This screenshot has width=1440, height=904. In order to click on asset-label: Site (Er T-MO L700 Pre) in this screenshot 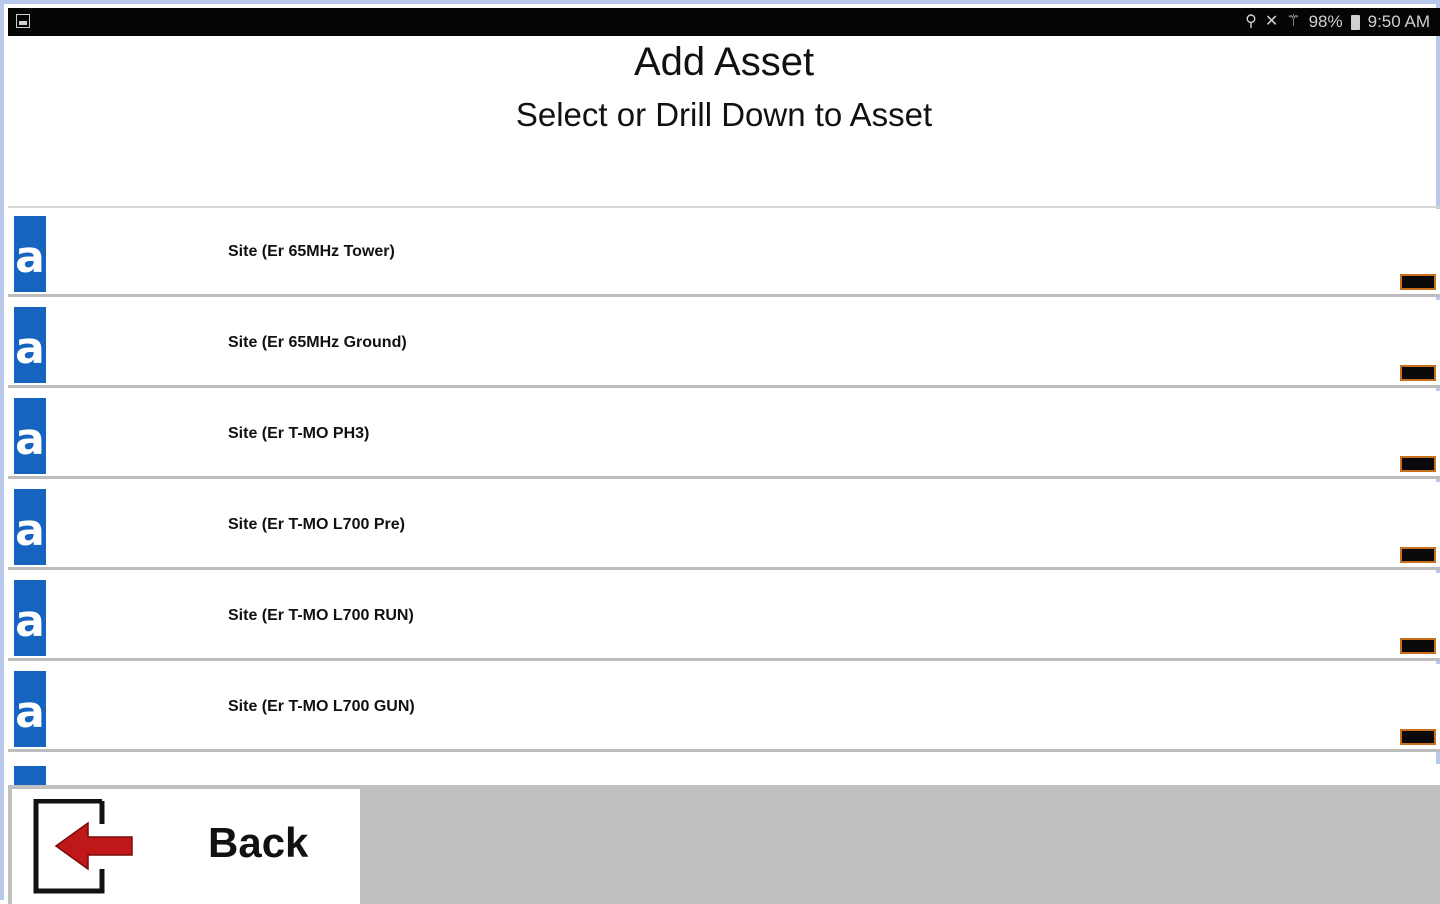, I will do `click(316, 524)`.